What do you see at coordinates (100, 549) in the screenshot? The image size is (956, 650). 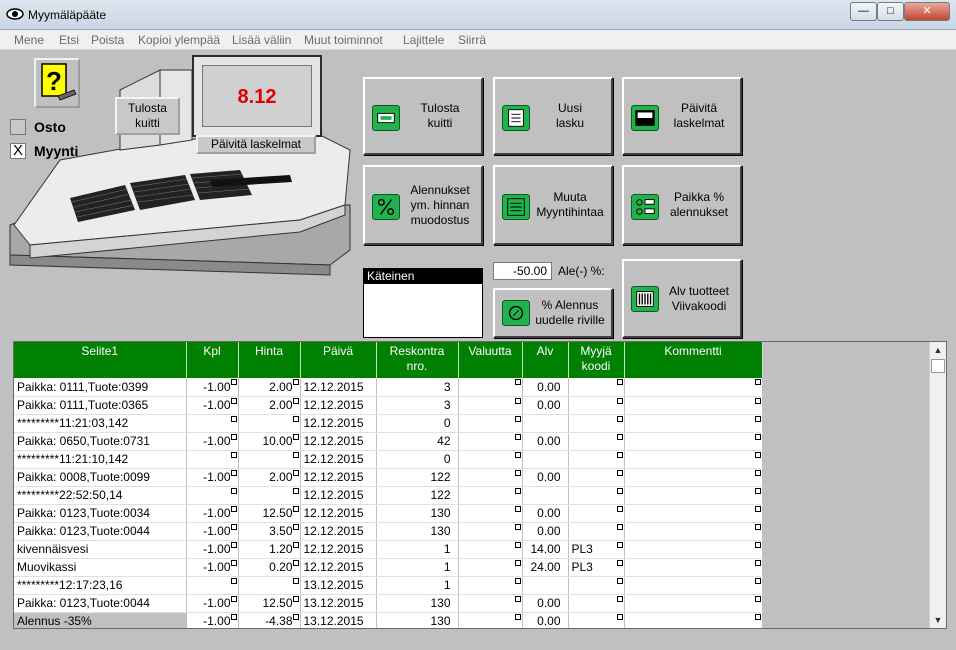 I see `table-cell: kivennäisvesi` at bounding box center [100, 549].